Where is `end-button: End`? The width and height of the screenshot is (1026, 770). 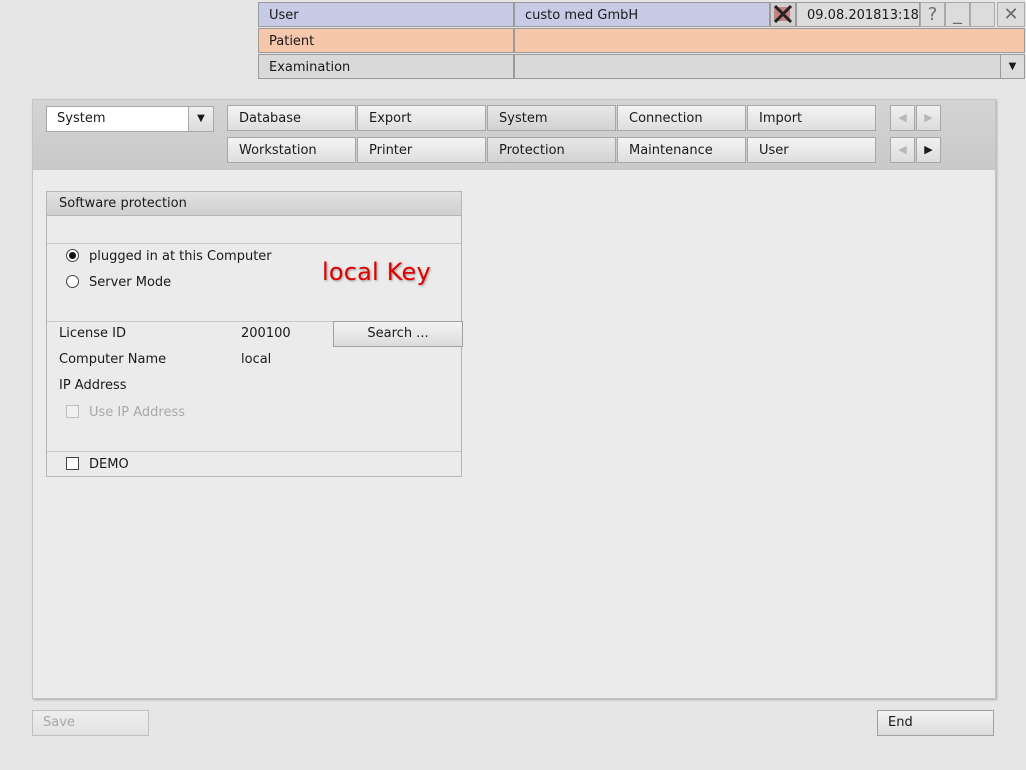 end-button: End is located at coordinates (935, 723).